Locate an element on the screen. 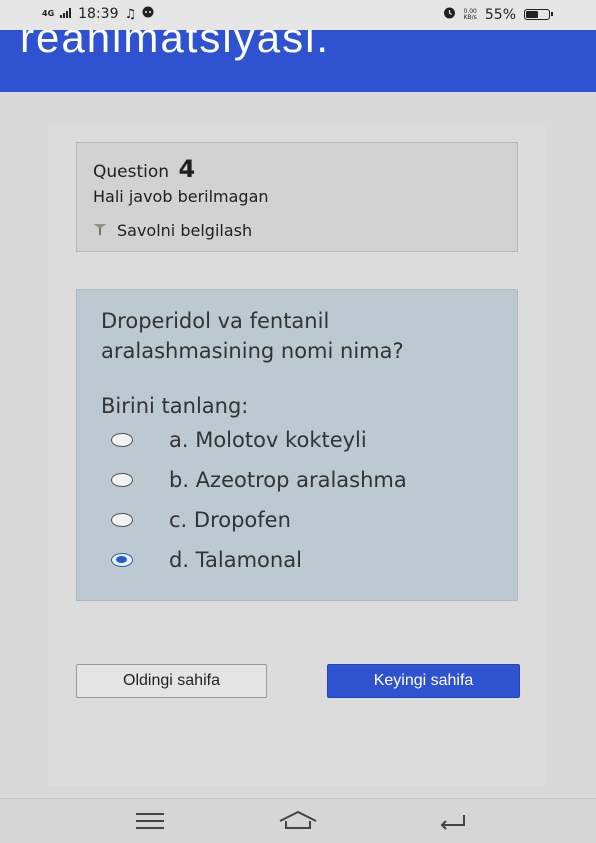 This screenshot has height=843, width=596. option-label: c. Dropofen is located at coordinates (230, 520).